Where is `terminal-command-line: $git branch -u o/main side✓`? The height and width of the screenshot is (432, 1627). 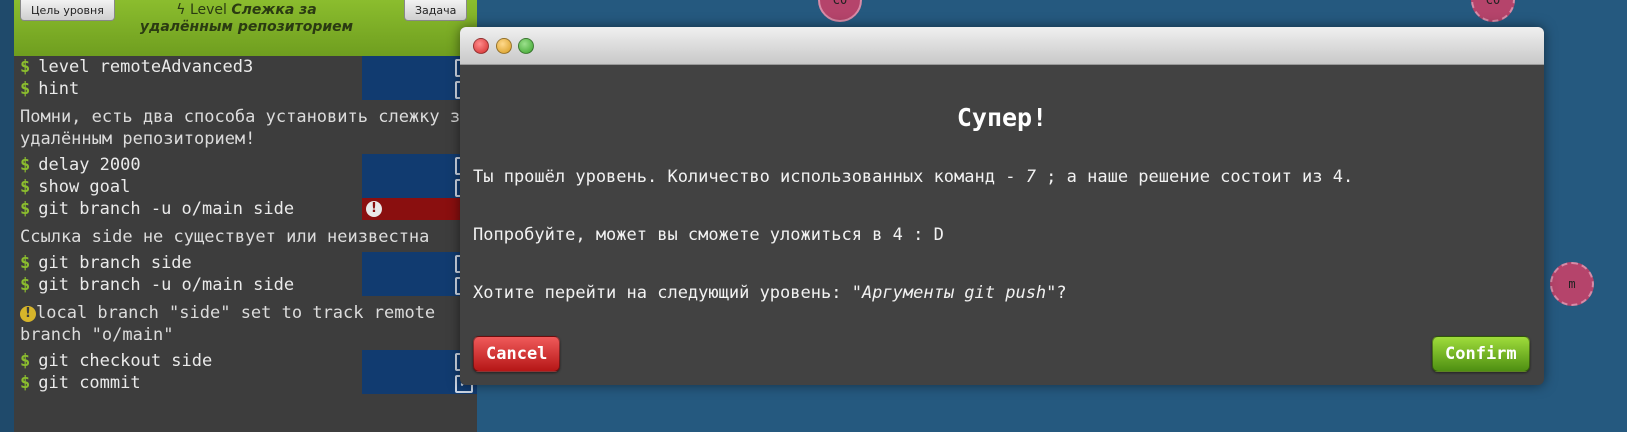 terminal-command-line: $git branch -u o/main side✓ is located at coordinates (245, 285).